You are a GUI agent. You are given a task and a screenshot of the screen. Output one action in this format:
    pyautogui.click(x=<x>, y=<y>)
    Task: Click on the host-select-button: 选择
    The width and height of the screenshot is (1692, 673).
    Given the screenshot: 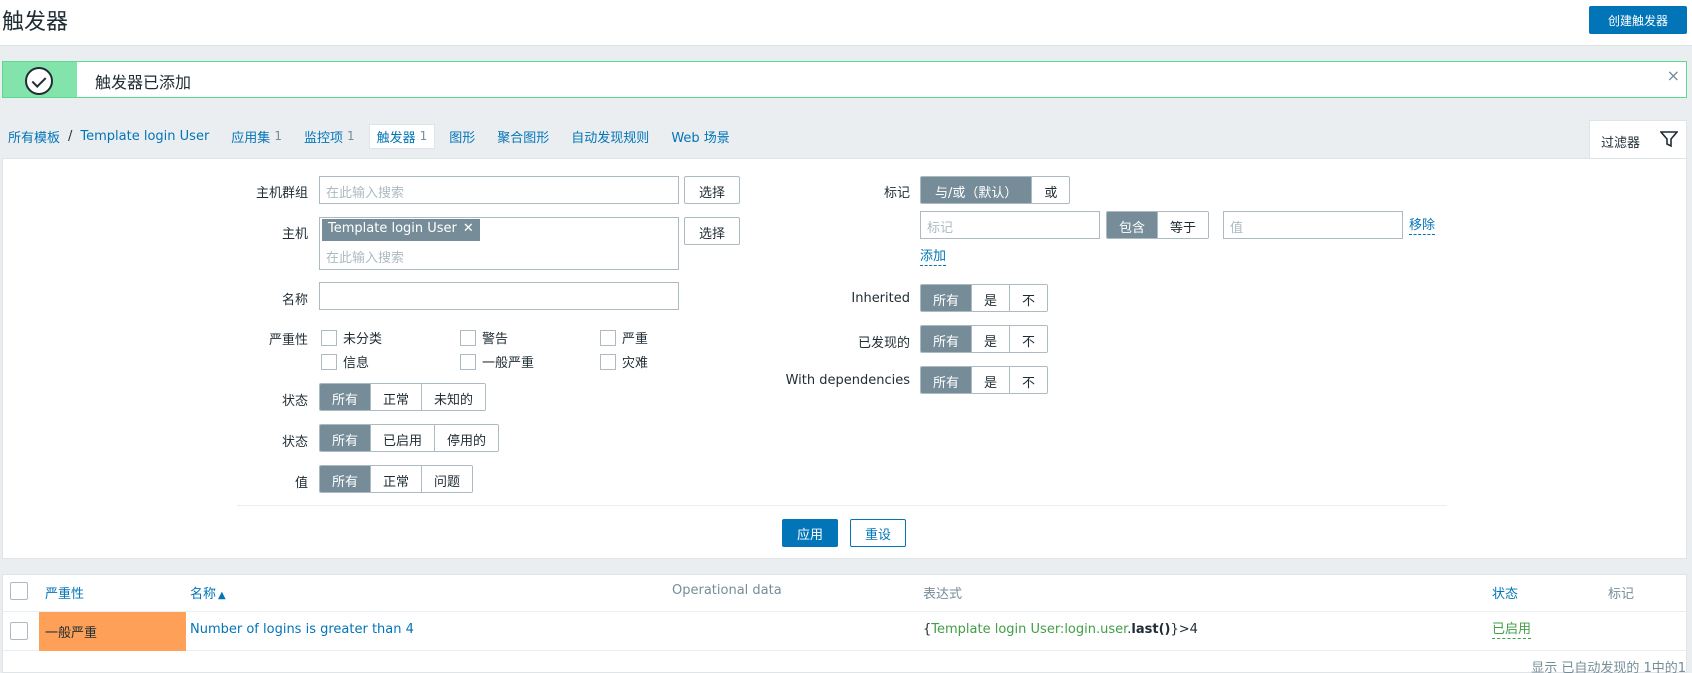 What is the action you would take?
    pyautogui.click(x=712, y=231)
    